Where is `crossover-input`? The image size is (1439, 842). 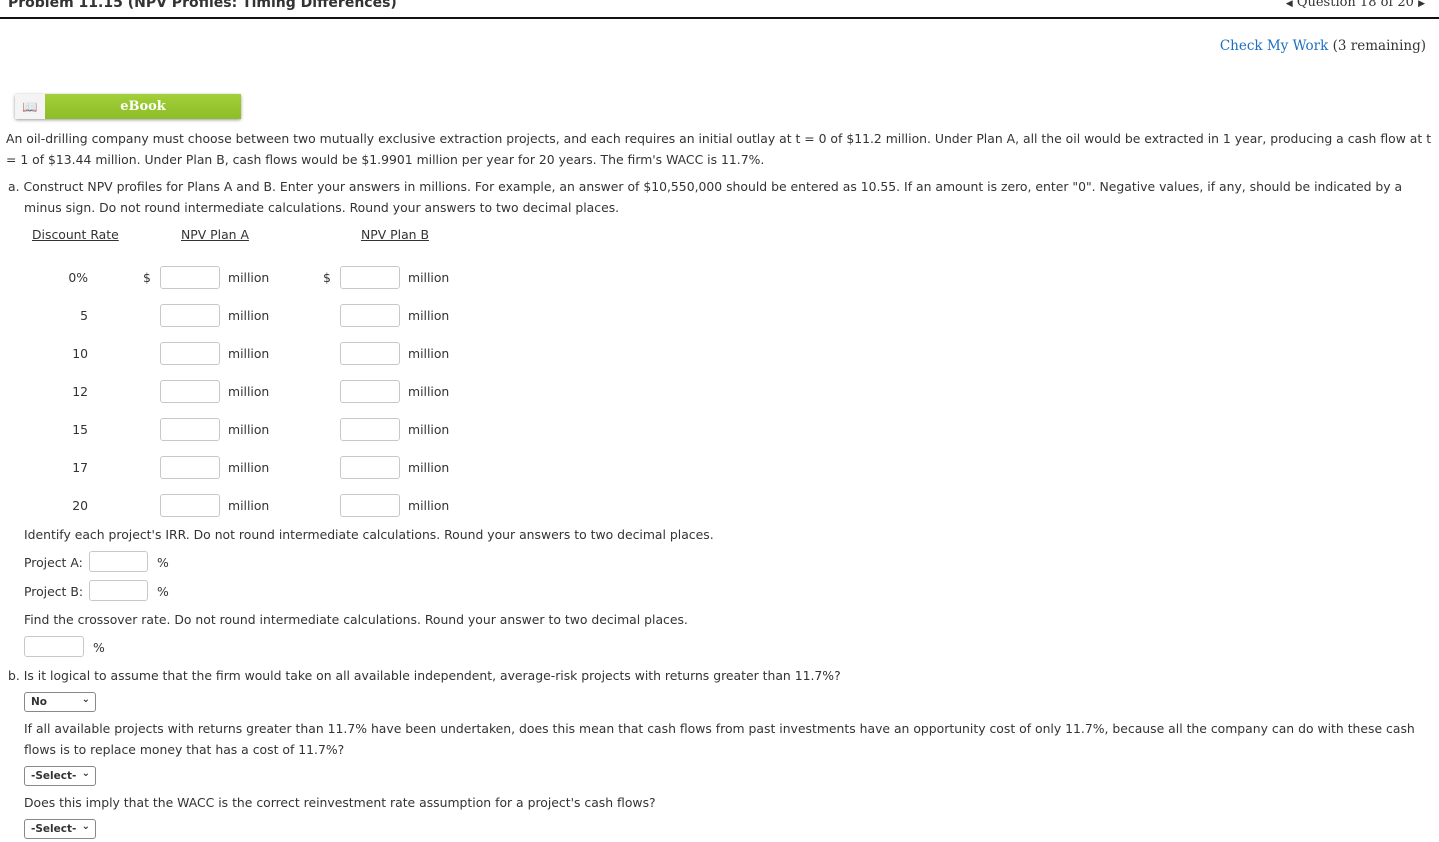
crossover-input is located at coordinates (54, 646).